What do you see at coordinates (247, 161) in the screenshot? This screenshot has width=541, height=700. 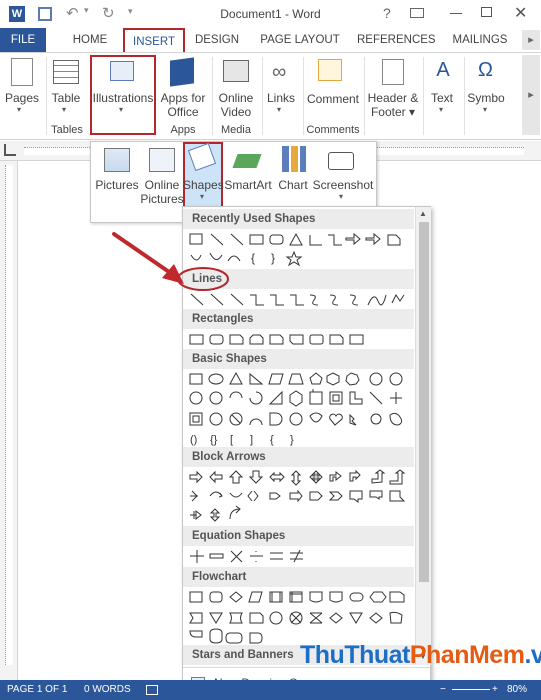 I see `smartart-icon` at bounding box center [247, 161].